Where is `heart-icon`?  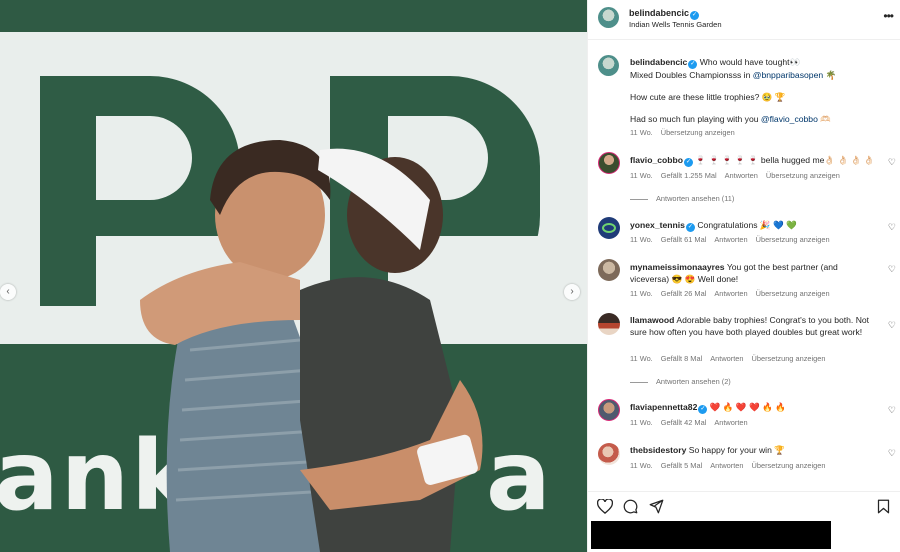
heart-icon is located at coordinates (605, 506).